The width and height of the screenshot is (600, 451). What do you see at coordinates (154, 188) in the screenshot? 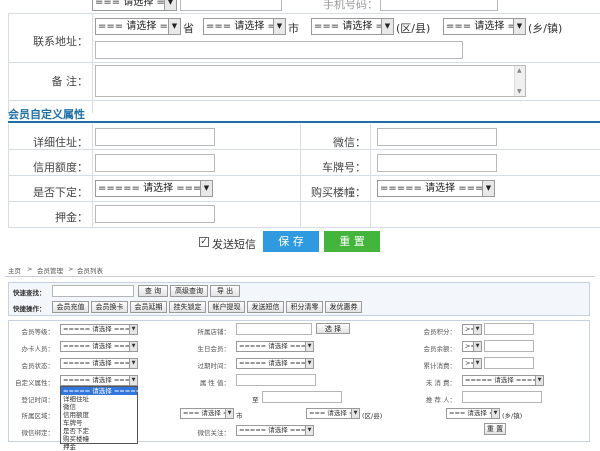
I see `is-downline-select: ===== 请选择 ===== ▼` at bounding box center [154, 188].